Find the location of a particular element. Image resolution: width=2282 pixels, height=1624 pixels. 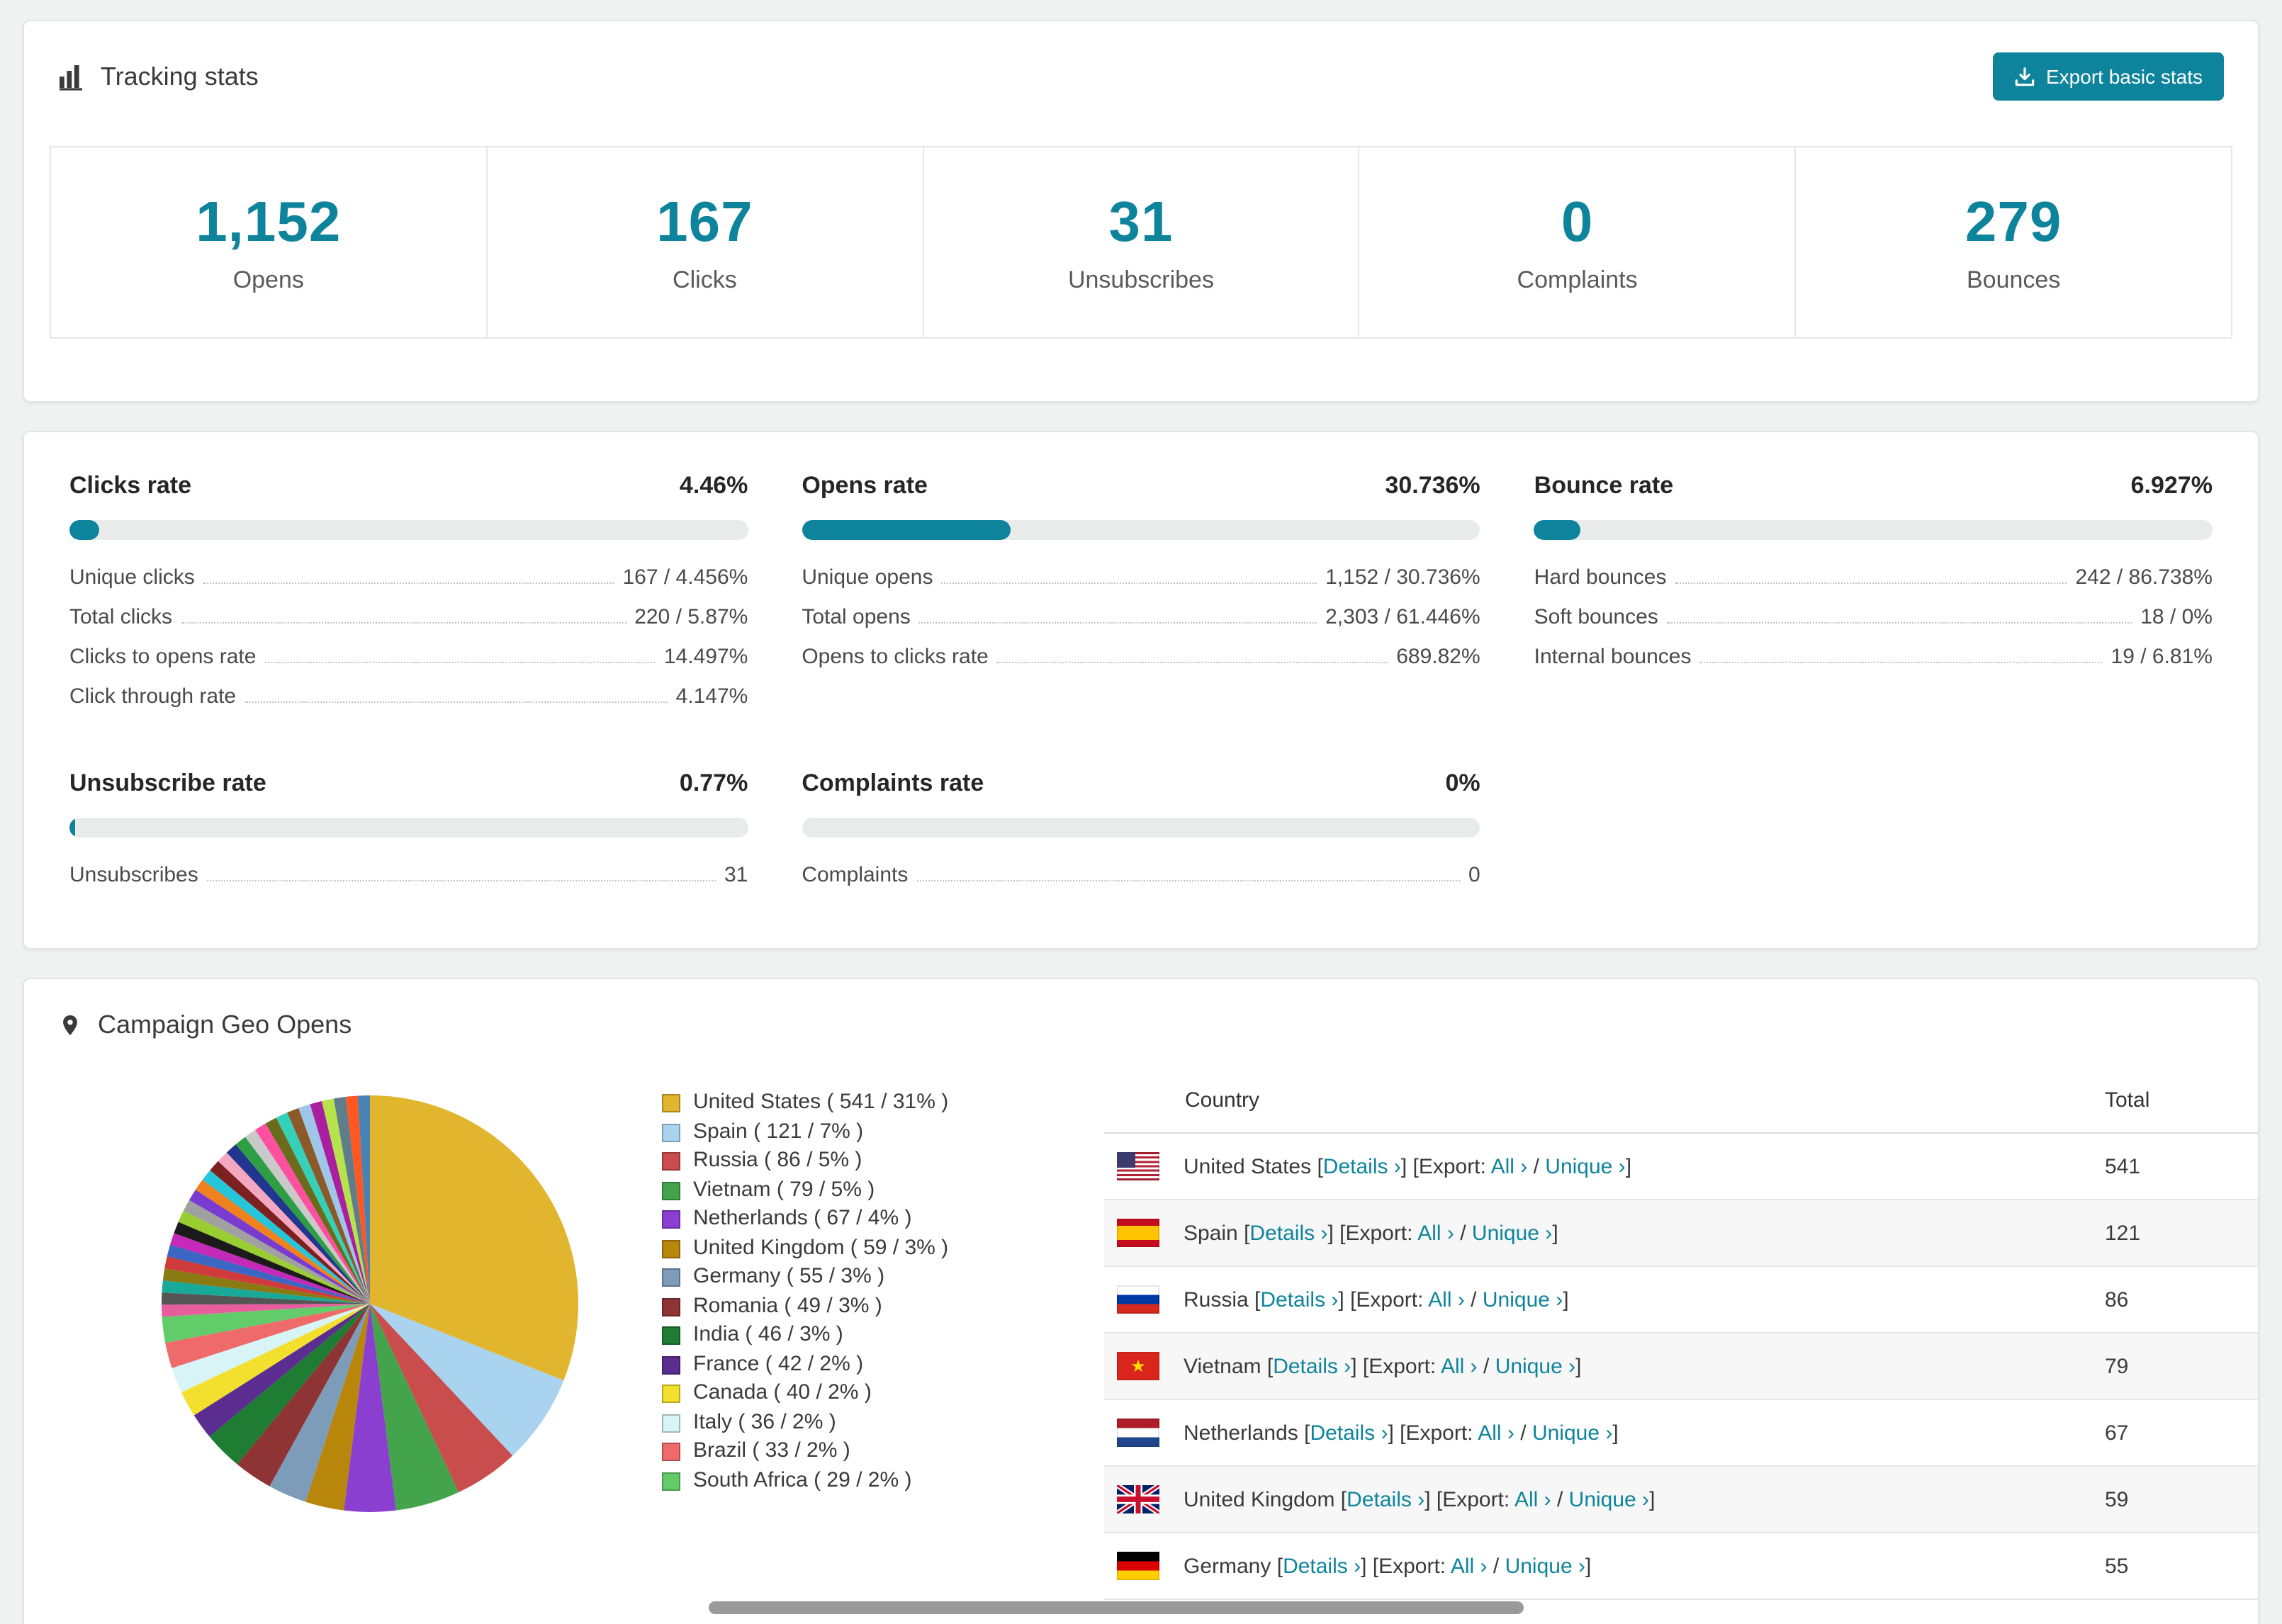

stat-box-bounces: 279 Bounces is located at coordinates (2013, 243).